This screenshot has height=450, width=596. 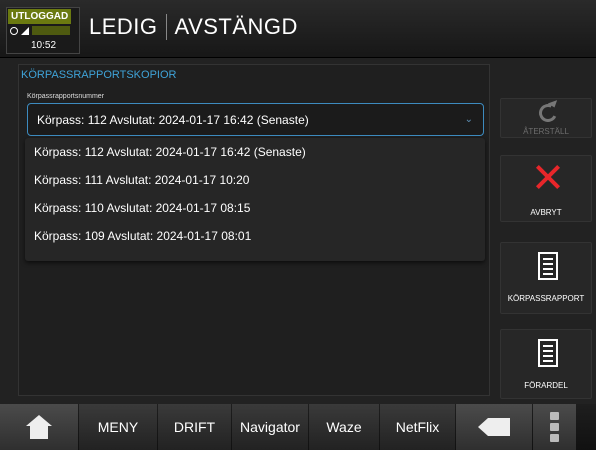 I want to click on bottom-nav: MENY DRIFT Navigator Waze NetFlix, so click(x=298, y=427).